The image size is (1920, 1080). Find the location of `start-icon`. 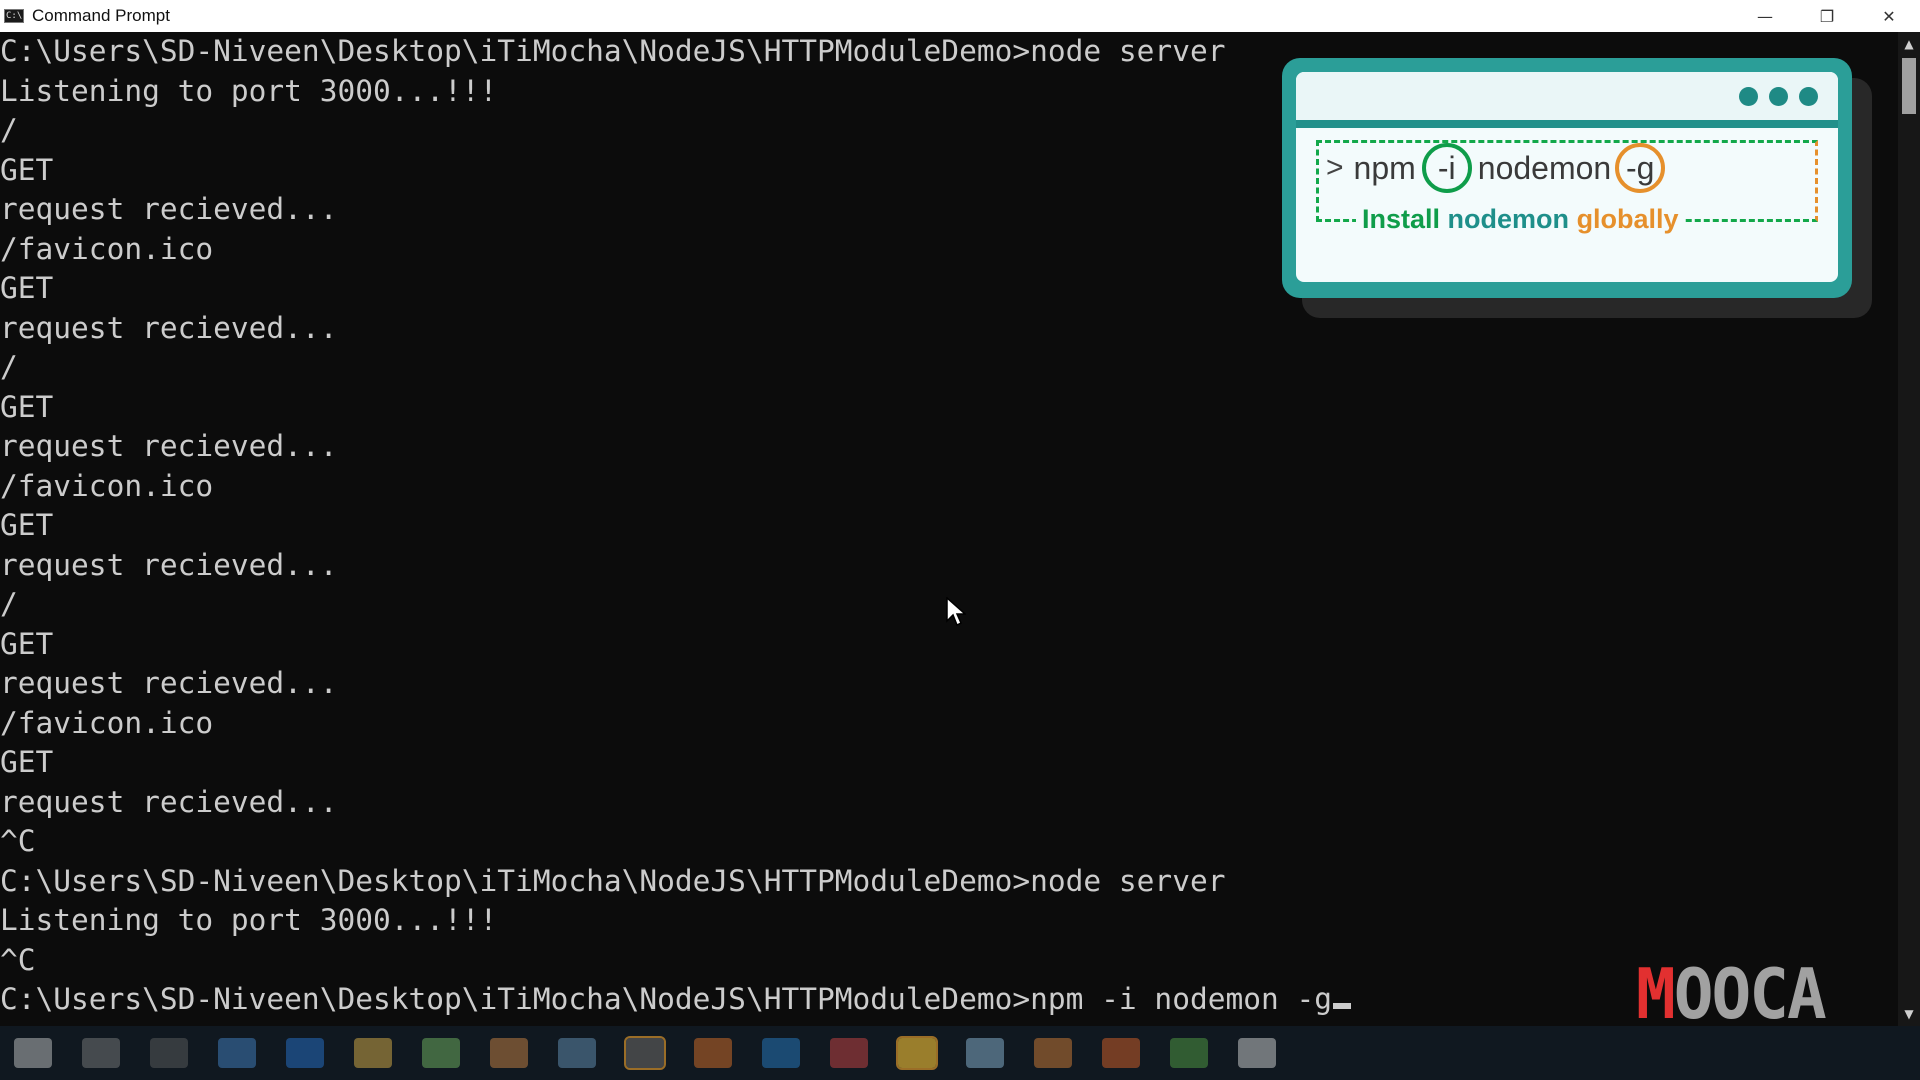

start-icon is located at coordinates (33, 1053).